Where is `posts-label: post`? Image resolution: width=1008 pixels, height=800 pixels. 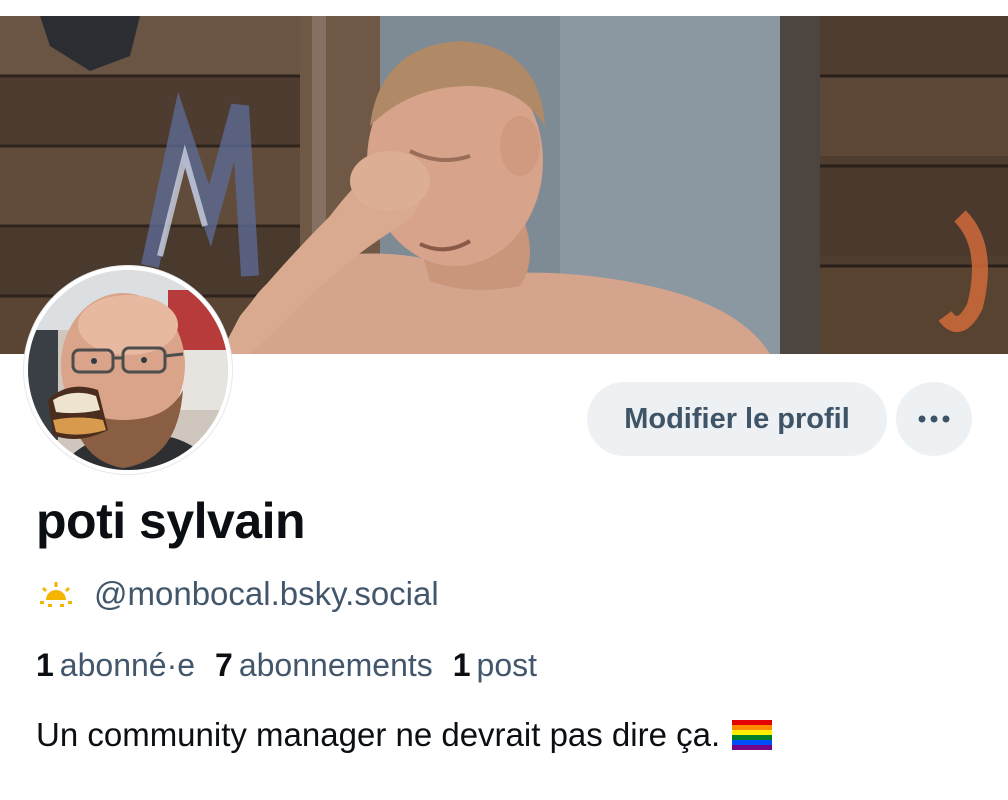 posts-label: post is located at coordinates (507, 664).